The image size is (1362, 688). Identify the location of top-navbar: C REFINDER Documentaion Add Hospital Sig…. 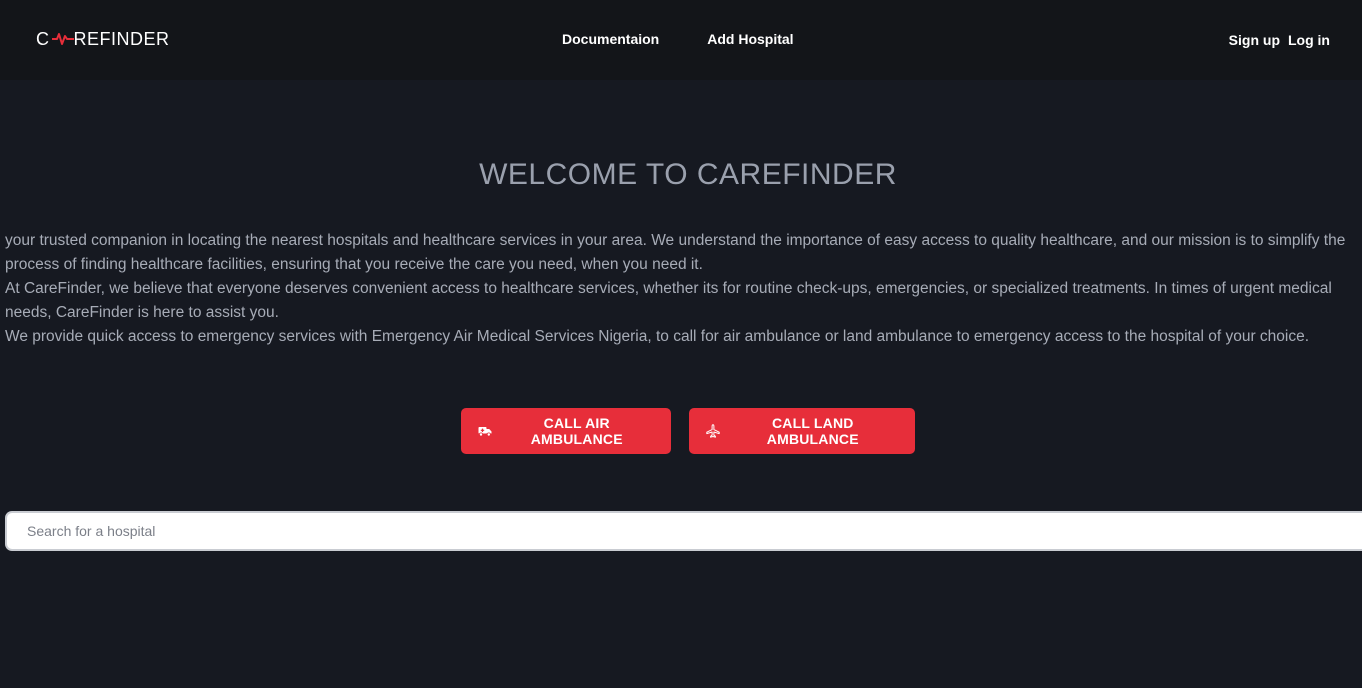
(681, 40).